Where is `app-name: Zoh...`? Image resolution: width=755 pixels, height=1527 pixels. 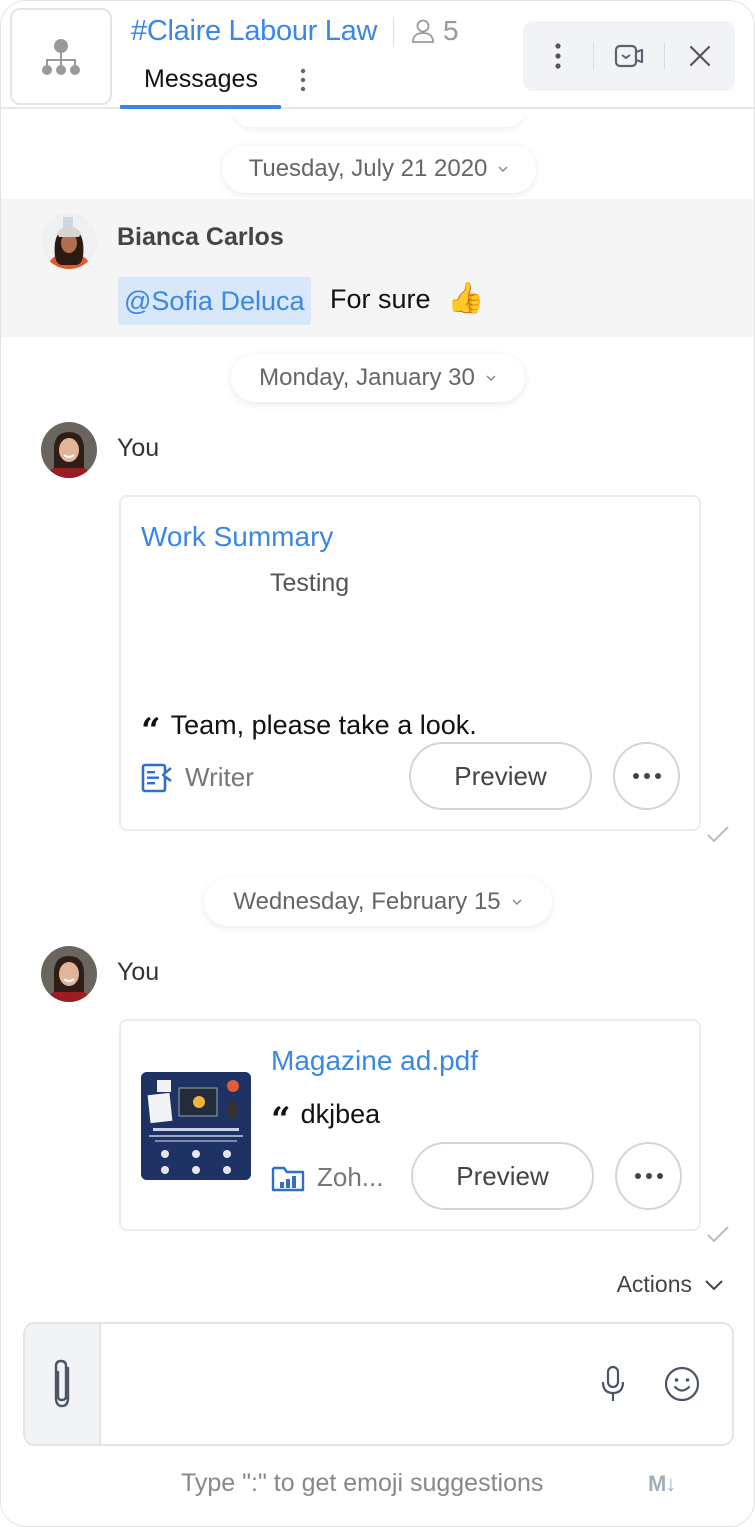
app-name: Zoh... is located at coordinates (350, 1177).